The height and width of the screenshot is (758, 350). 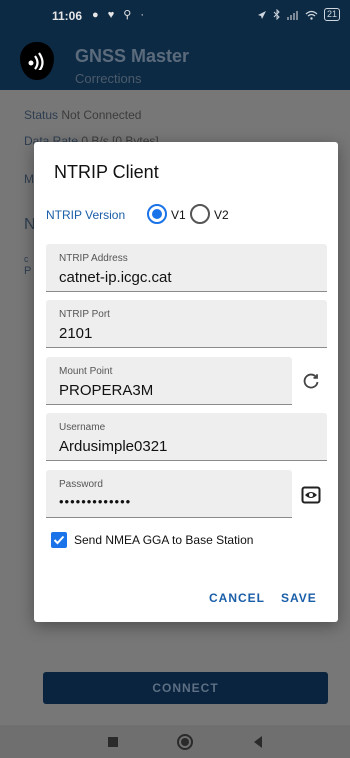 I want to click on username-value: Ardusimple0321, so click(x=113, y=446).